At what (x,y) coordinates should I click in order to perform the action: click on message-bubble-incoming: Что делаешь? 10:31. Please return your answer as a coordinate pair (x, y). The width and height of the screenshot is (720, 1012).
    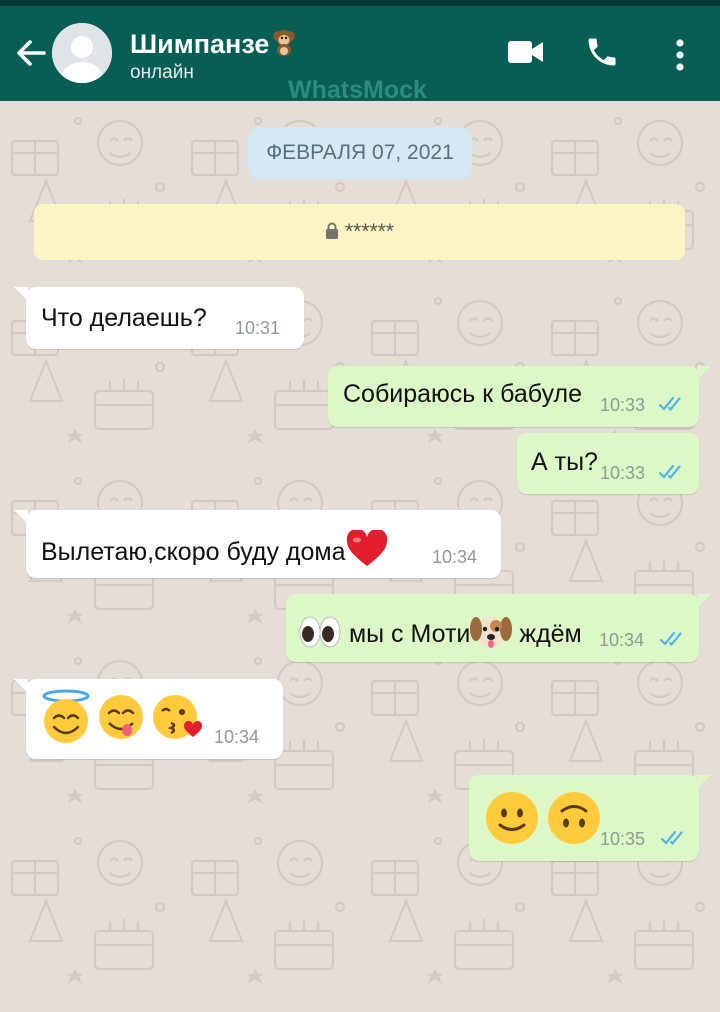
    Looking at the image, I should click on (159, 318).